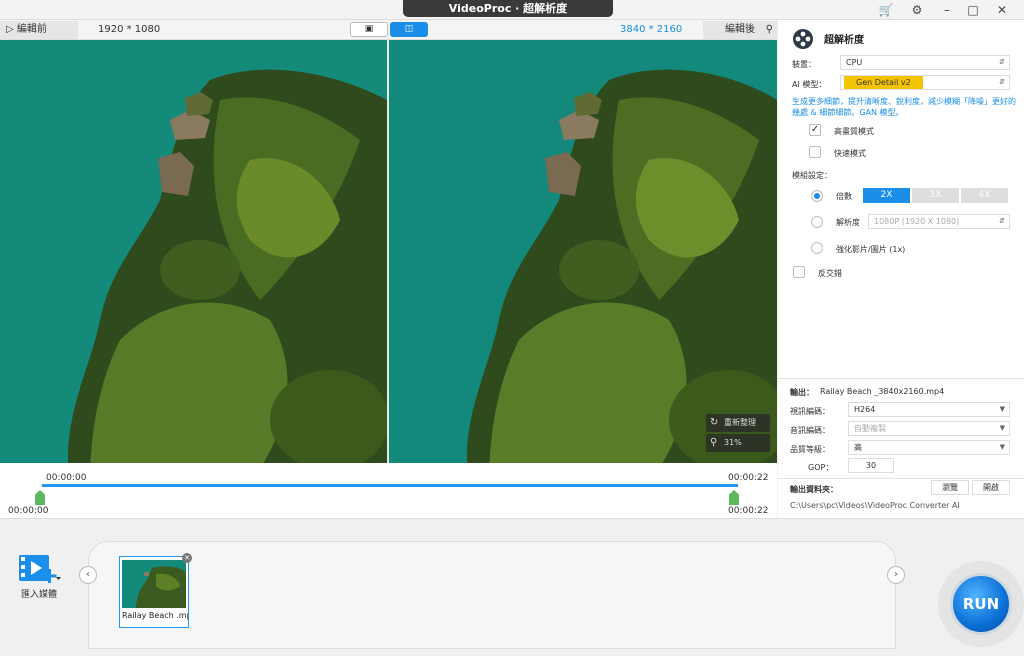 This screenshot has height=656, width=1024. Describe the element at coordinates (508, 8) in the screenshot. I see `window-title: VideoProc · 超解析度` at that location.